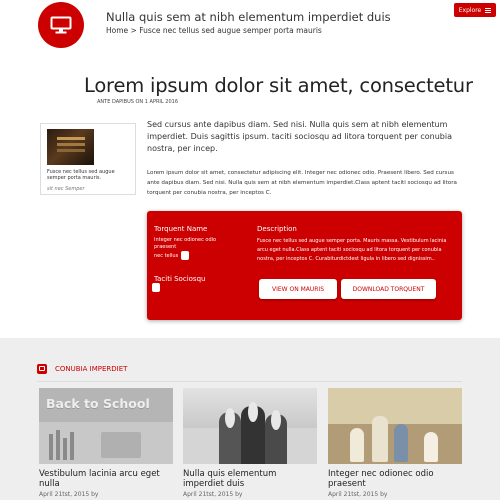  I want to click on explore-button: Explore, so click(475, 10).